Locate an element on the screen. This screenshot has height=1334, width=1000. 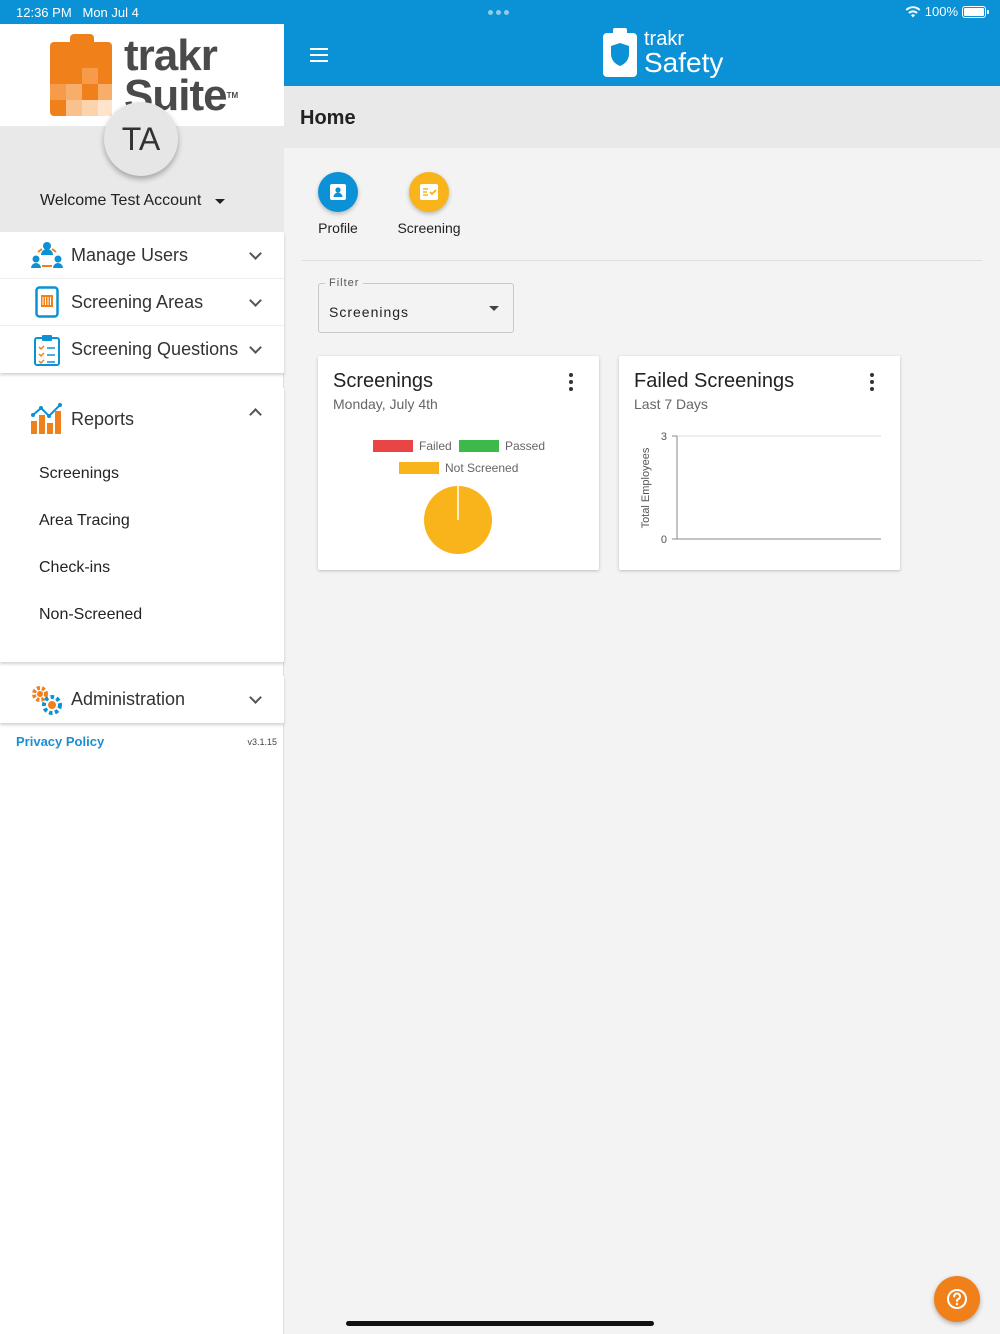
status-bar: 12:36 PM Mon Jul 4 100% is located at coordinates (500, 12).